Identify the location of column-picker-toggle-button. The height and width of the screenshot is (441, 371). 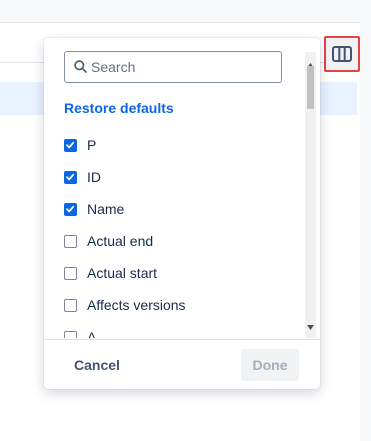
(342, 54).